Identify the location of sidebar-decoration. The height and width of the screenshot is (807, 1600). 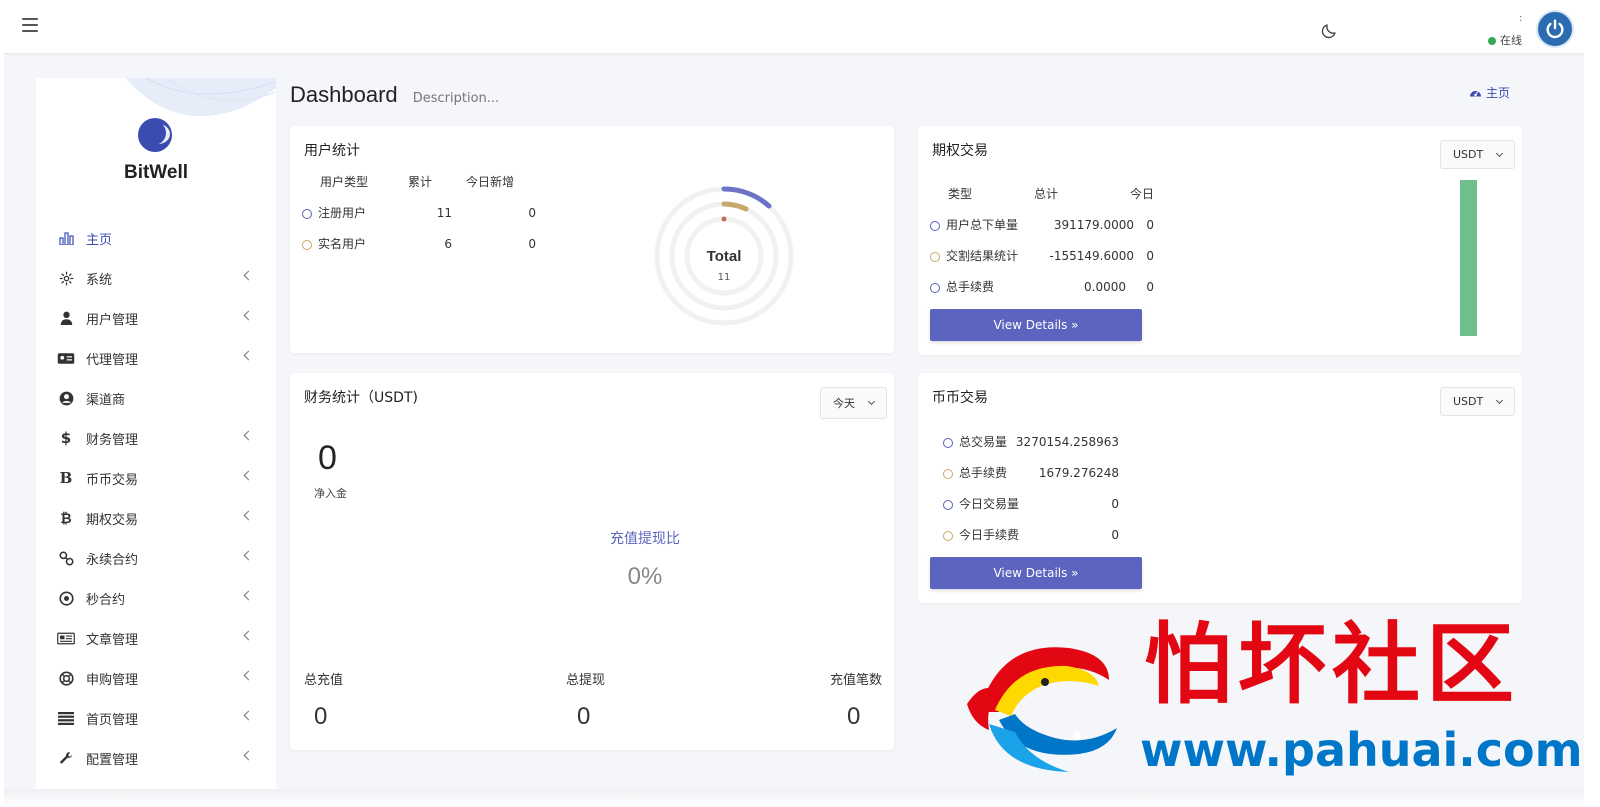
(201, 97).